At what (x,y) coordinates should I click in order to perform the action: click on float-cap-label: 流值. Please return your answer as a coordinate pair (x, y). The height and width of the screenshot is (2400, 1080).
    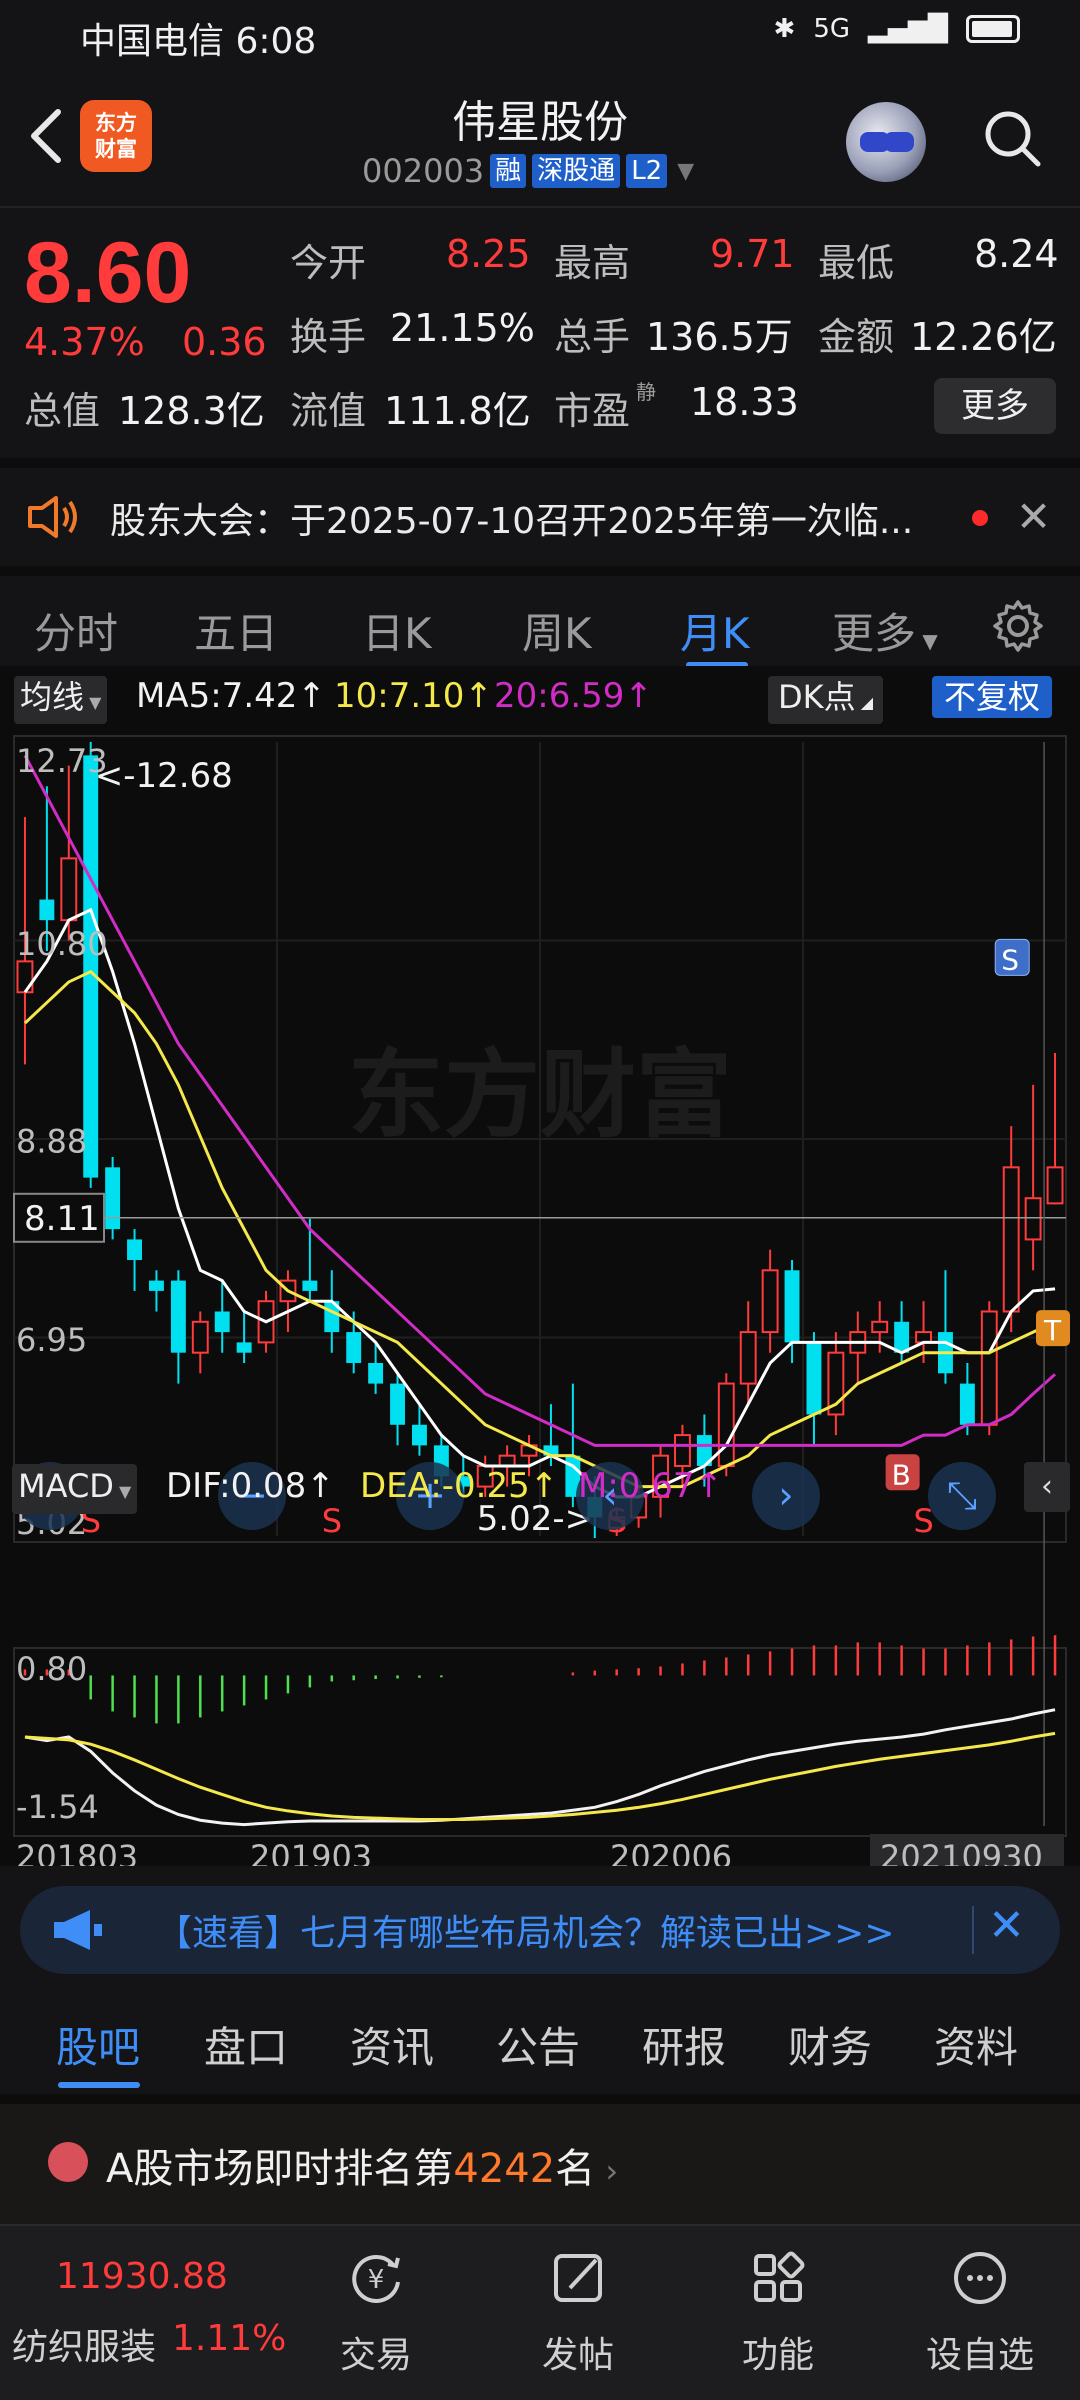
    Looking at the image, I should click on (328, 411).